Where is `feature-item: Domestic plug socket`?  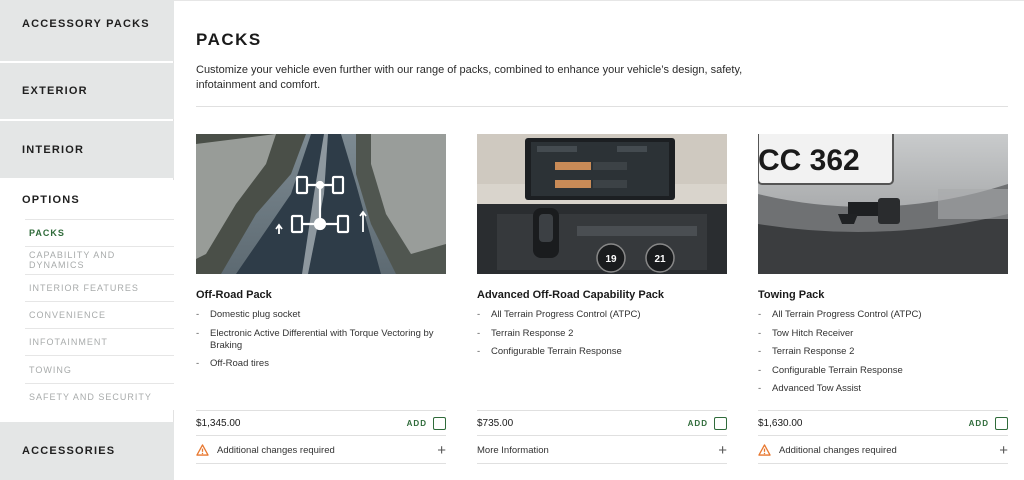 feature-item: Domestic plug socket is located at coordinates (321, 315).